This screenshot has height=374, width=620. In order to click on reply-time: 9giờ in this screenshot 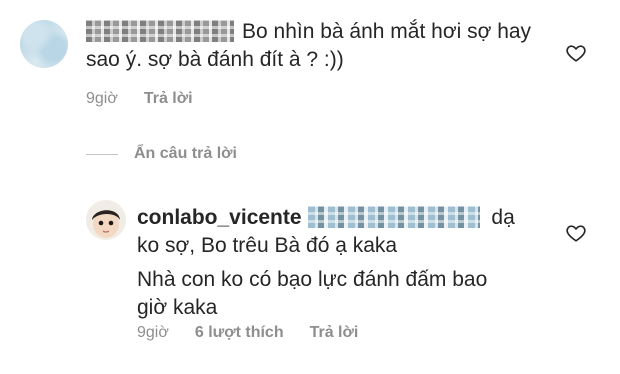, I will do `click(153, 332)`.